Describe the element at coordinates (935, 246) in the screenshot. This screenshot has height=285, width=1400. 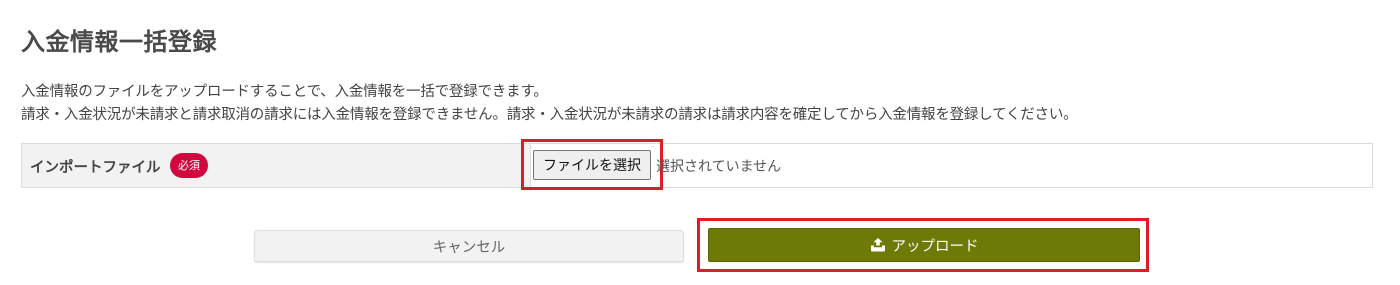
I see `upload-button-label: アップロード` at that location.